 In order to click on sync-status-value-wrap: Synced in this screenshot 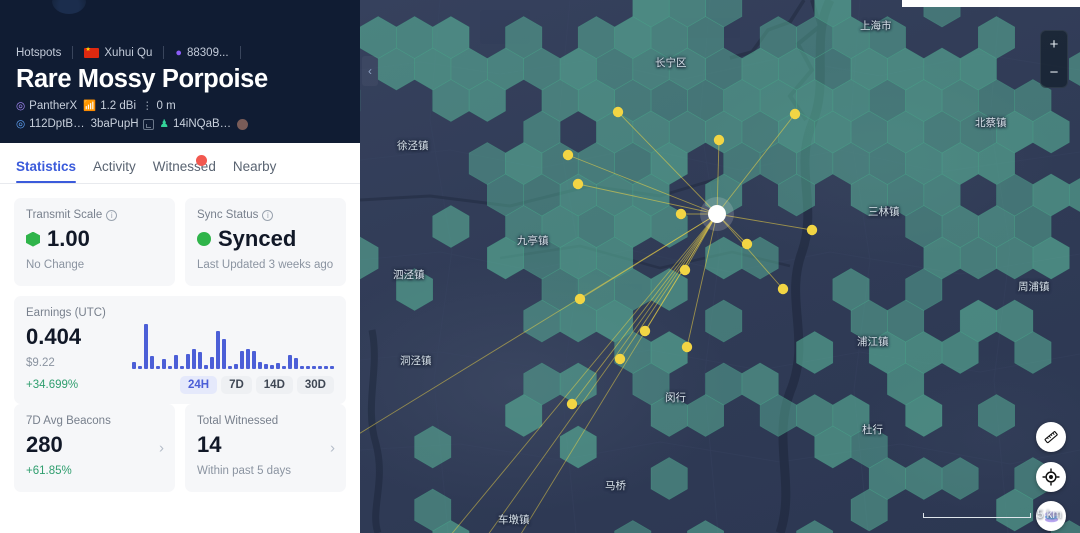, I will do `click(265, 238)`.